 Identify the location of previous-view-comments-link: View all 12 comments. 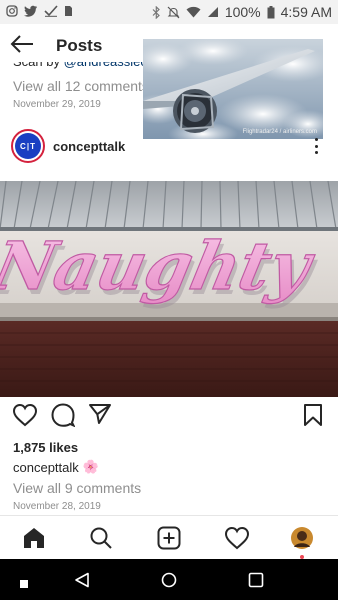
(81, 86).